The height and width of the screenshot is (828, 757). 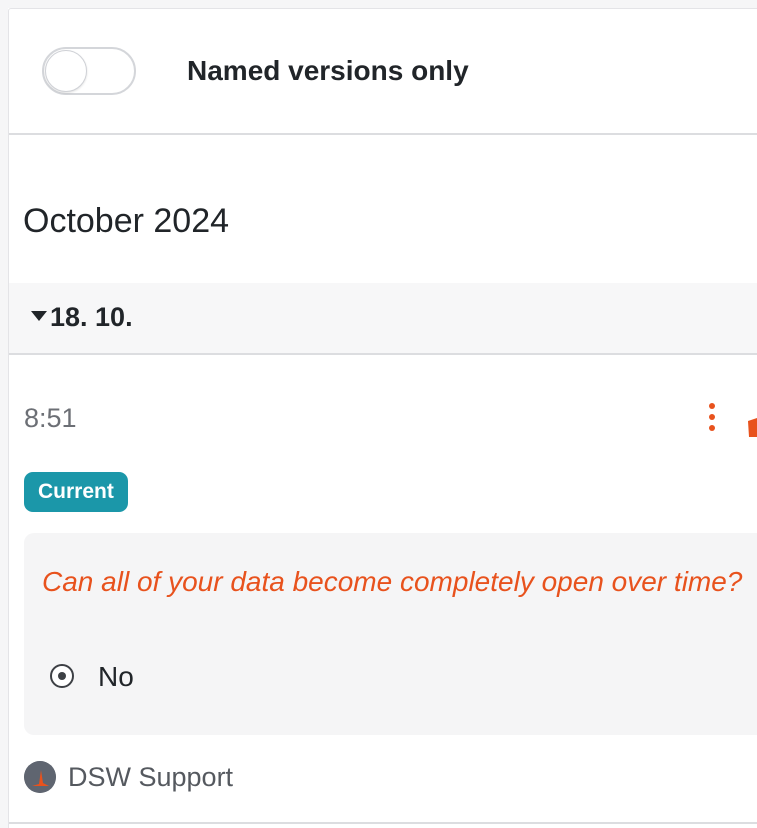 What do you see at coordinates (4, 414) in the screenshot?
I see `outer-frame-left` at bounding box center [4, 414].